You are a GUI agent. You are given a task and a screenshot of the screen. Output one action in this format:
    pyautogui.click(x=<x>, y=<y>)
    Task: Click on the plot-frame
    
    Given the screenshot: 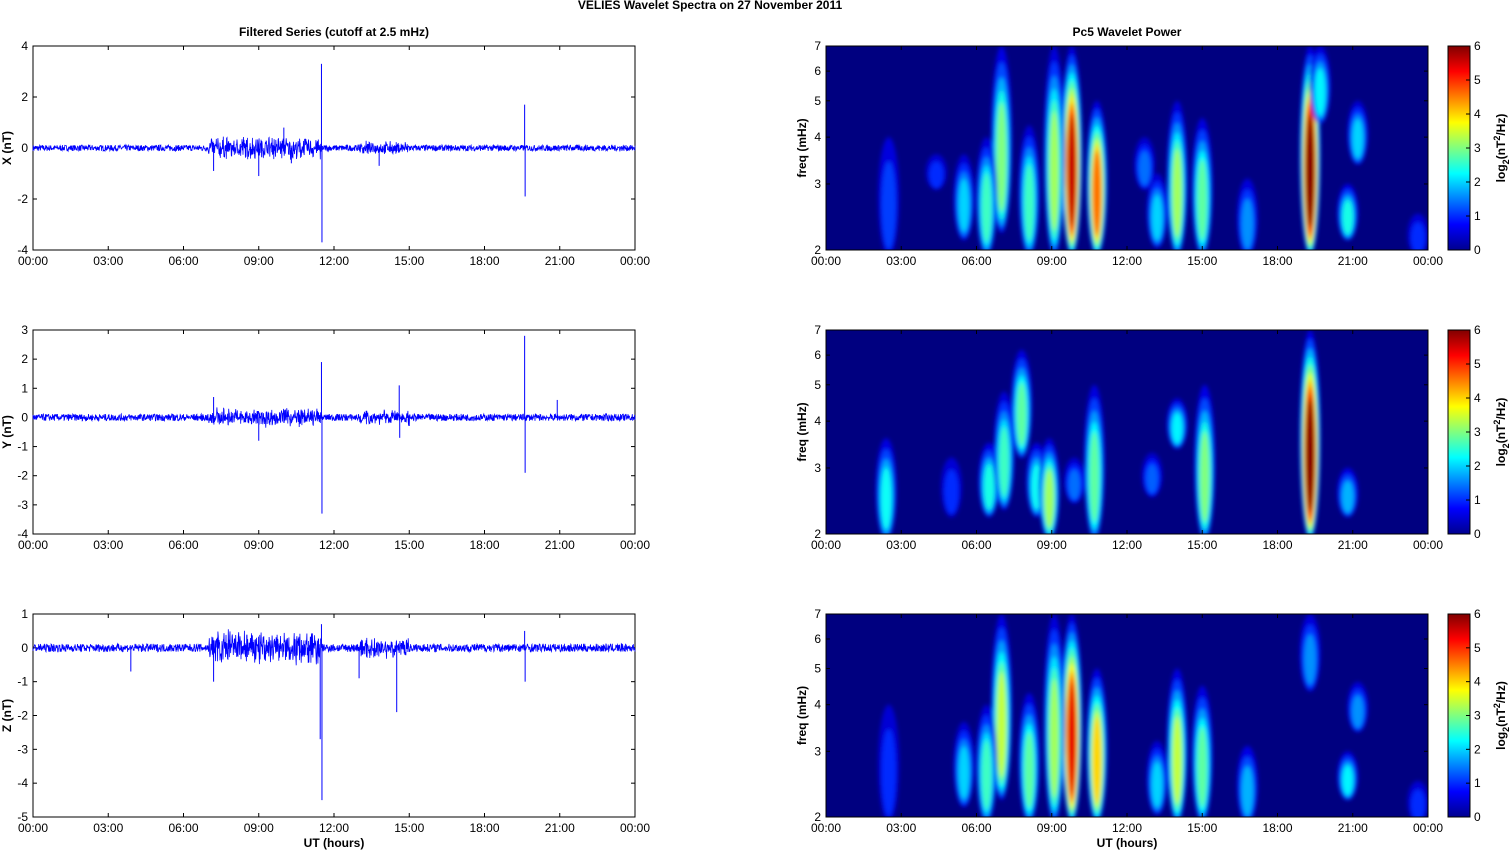 What is the action you would take?
    pyautogui.click(x=334, y=715)
    